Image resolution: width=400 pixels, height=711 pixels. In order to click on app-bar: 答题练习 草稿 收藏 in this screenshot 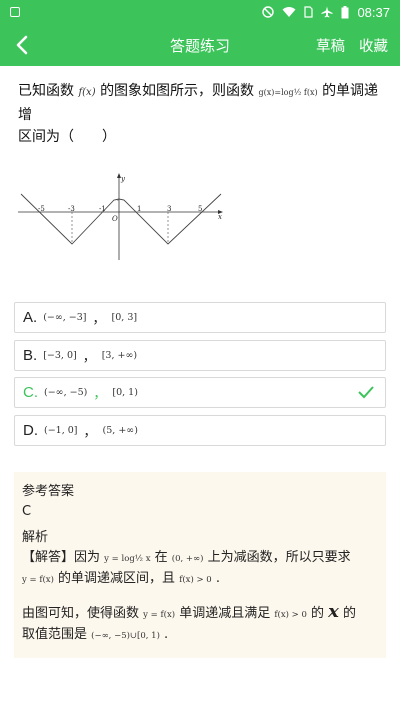, I will do `click(200, 45)`.